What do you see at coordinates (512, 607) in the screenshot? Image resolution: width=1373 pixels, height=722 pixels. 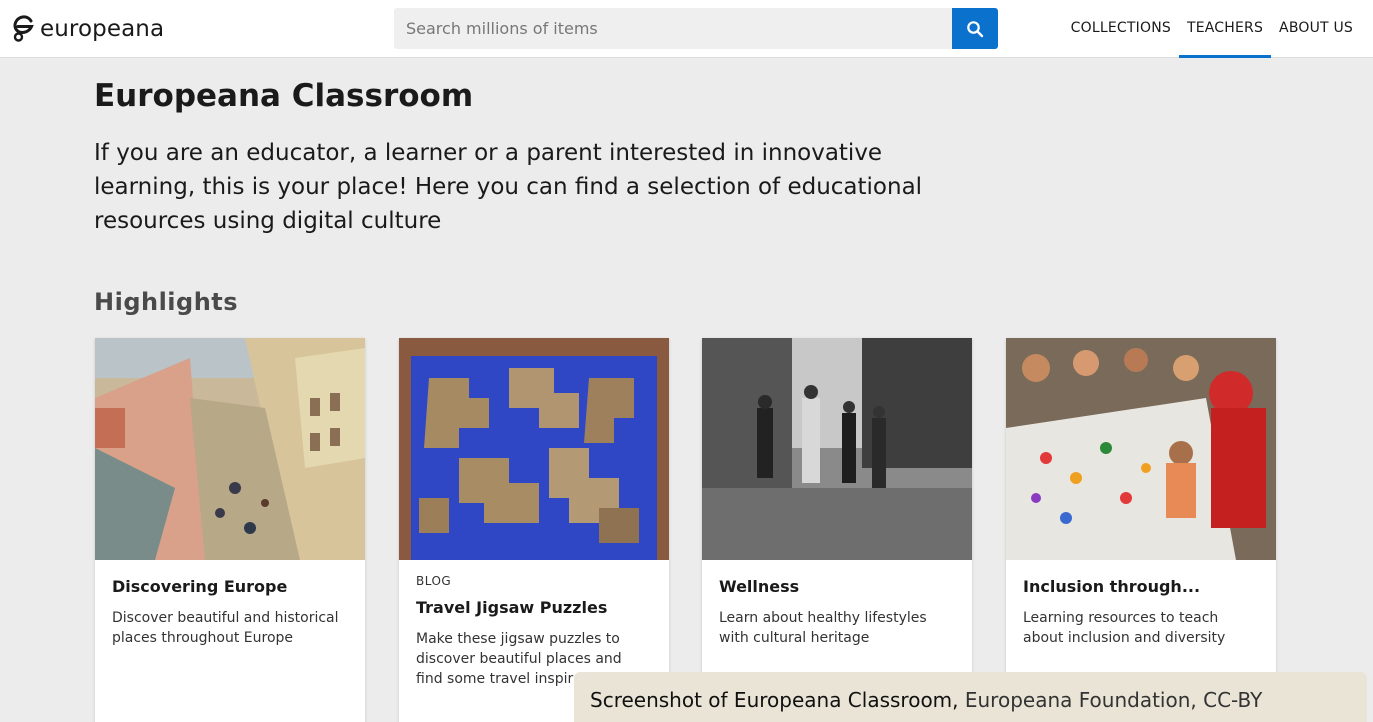 I see `card-title: Travel Jigsaw Puzzles` at bounding box center [512, 607].